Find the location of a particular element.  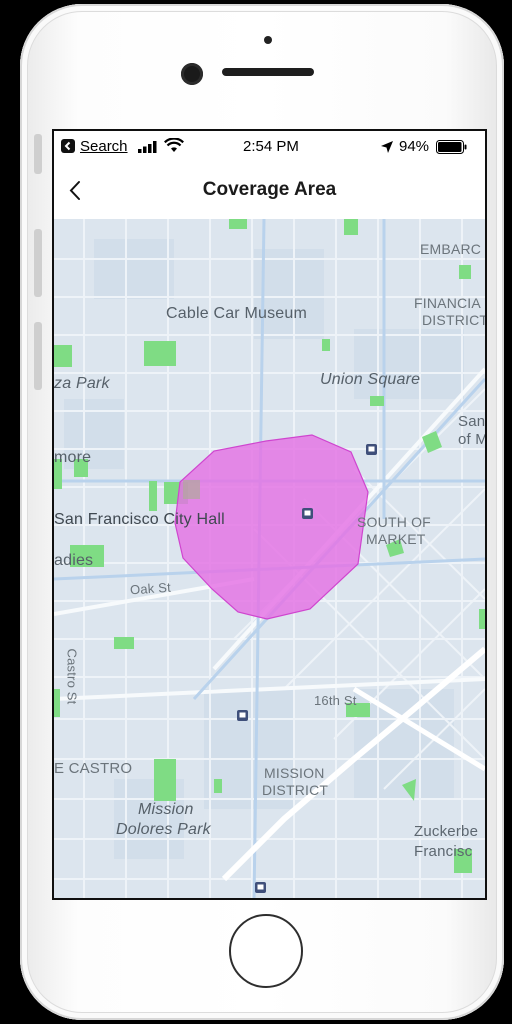

wifi-icon is located at coordinates (174, 147).